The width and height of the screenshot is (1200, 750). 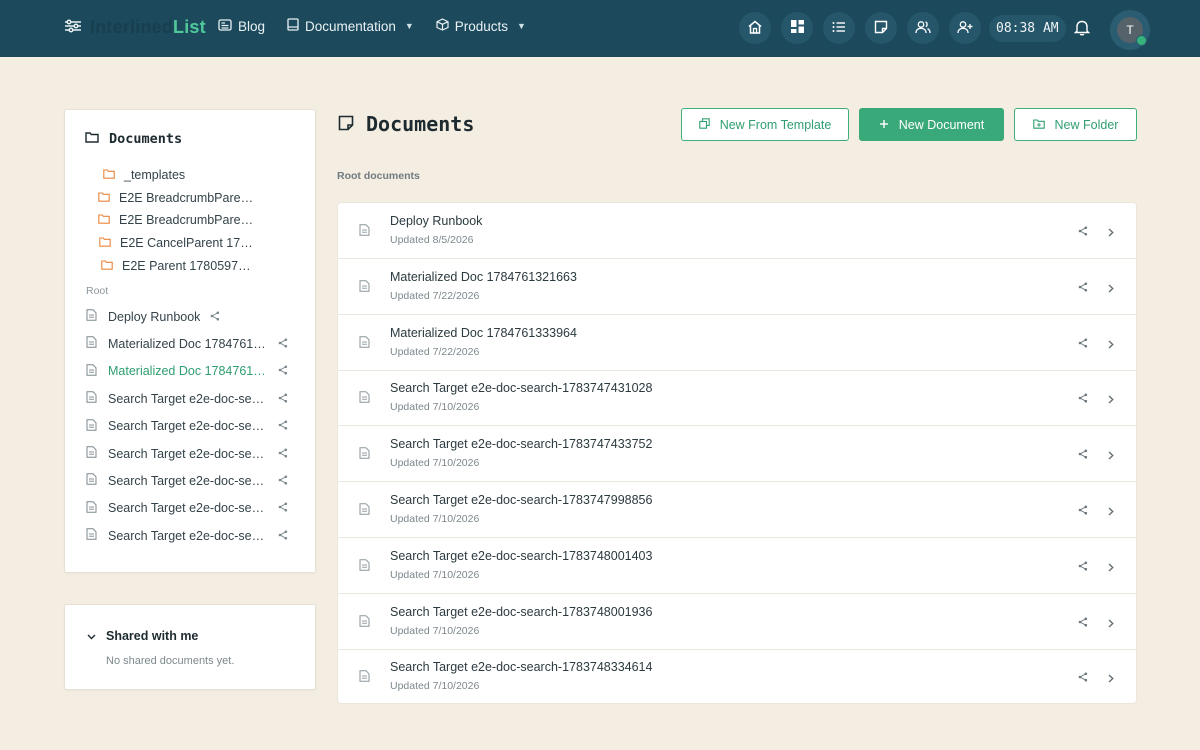 I want to click on sidebar-folder-label: _templates, so click(x=155, y=175).